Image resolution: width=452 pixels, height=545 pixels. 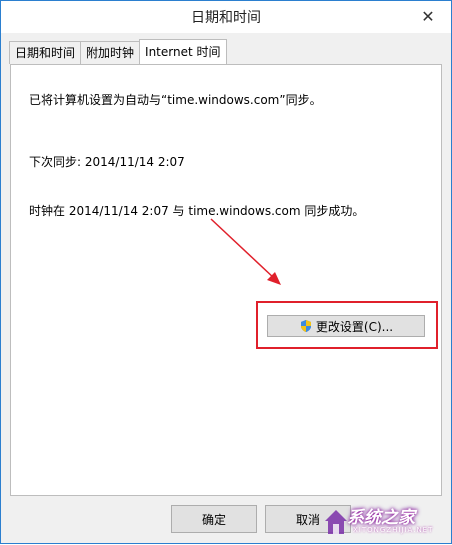 I want to click on watermark-text: 系统之家, so click(x=381, y=518).